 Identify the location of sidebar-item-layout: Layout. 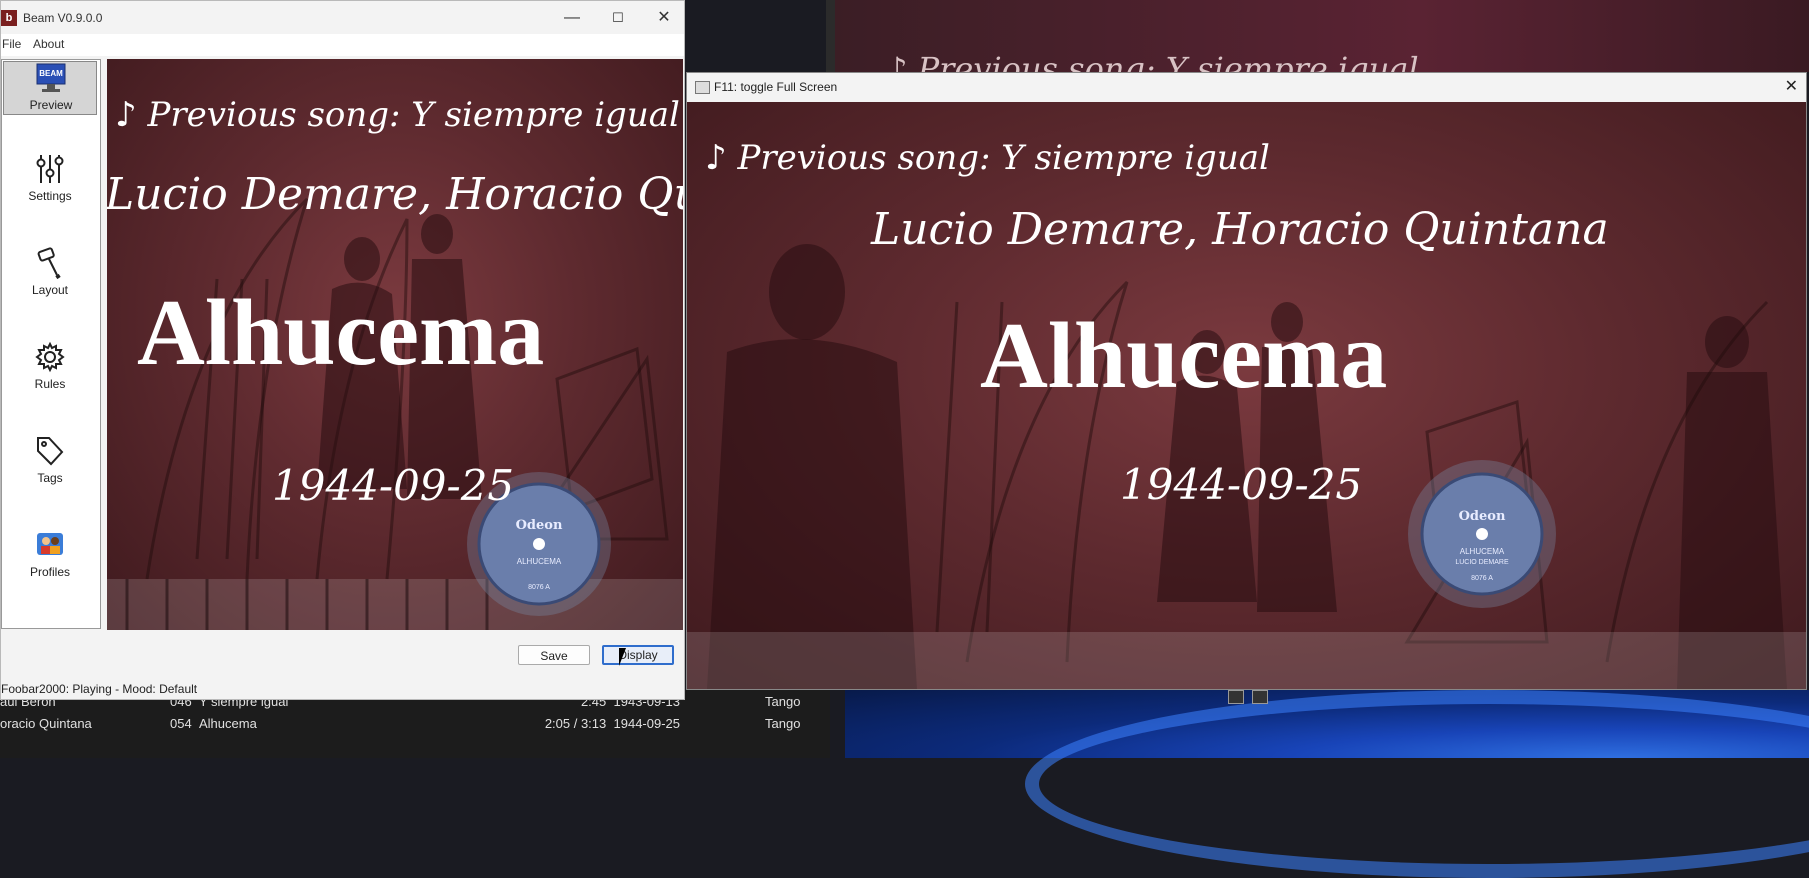
(50, 274).